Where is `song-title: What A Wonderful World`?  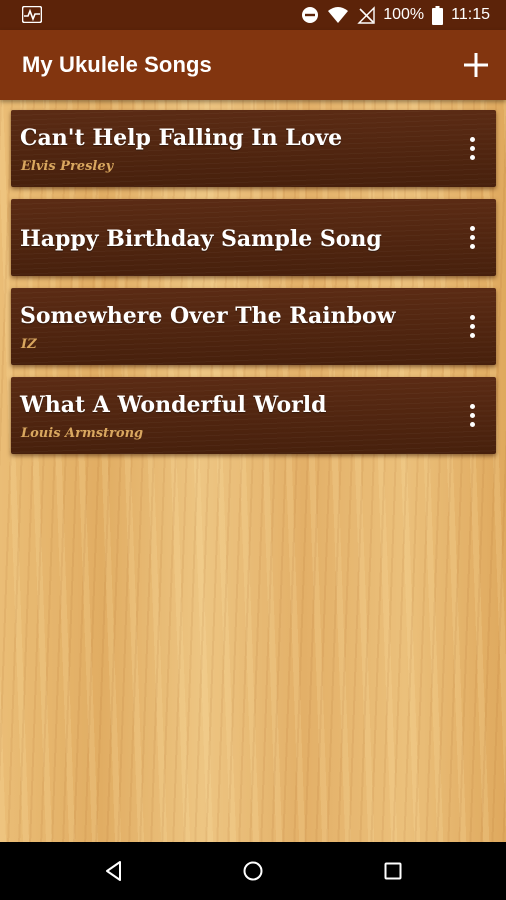
song-title: What A Wonderful World is located at coordinates (173, 405).